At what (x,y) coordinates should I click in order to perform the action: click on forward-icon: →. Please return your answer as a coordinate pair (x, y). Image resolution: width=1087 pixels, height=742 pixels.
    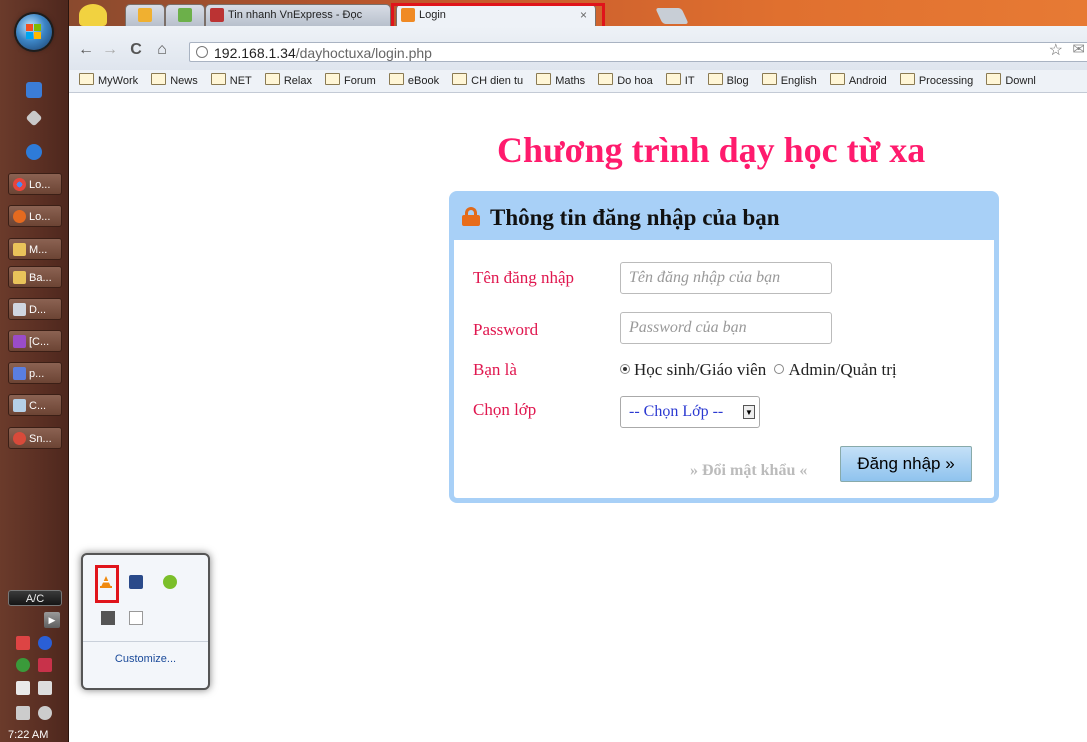
    Looking at the image, I should click on (110, 50).